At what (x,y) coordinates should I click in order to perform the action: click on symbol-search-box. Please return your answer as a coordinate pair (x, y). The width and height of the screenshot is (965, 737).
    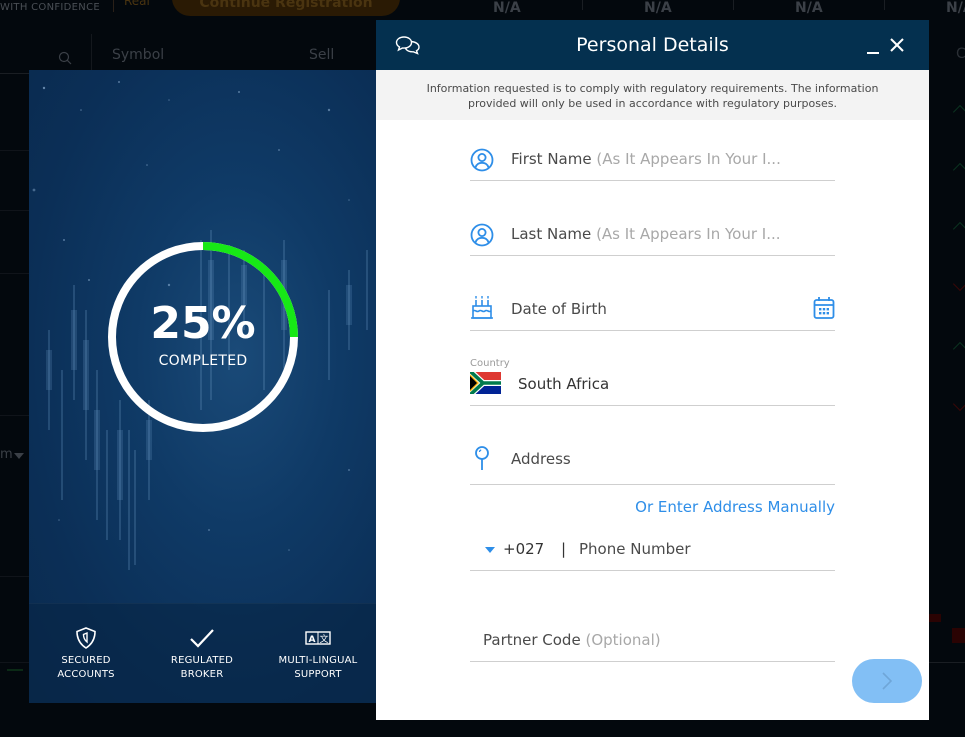
    Looking at the image, I should click on (46, 54).